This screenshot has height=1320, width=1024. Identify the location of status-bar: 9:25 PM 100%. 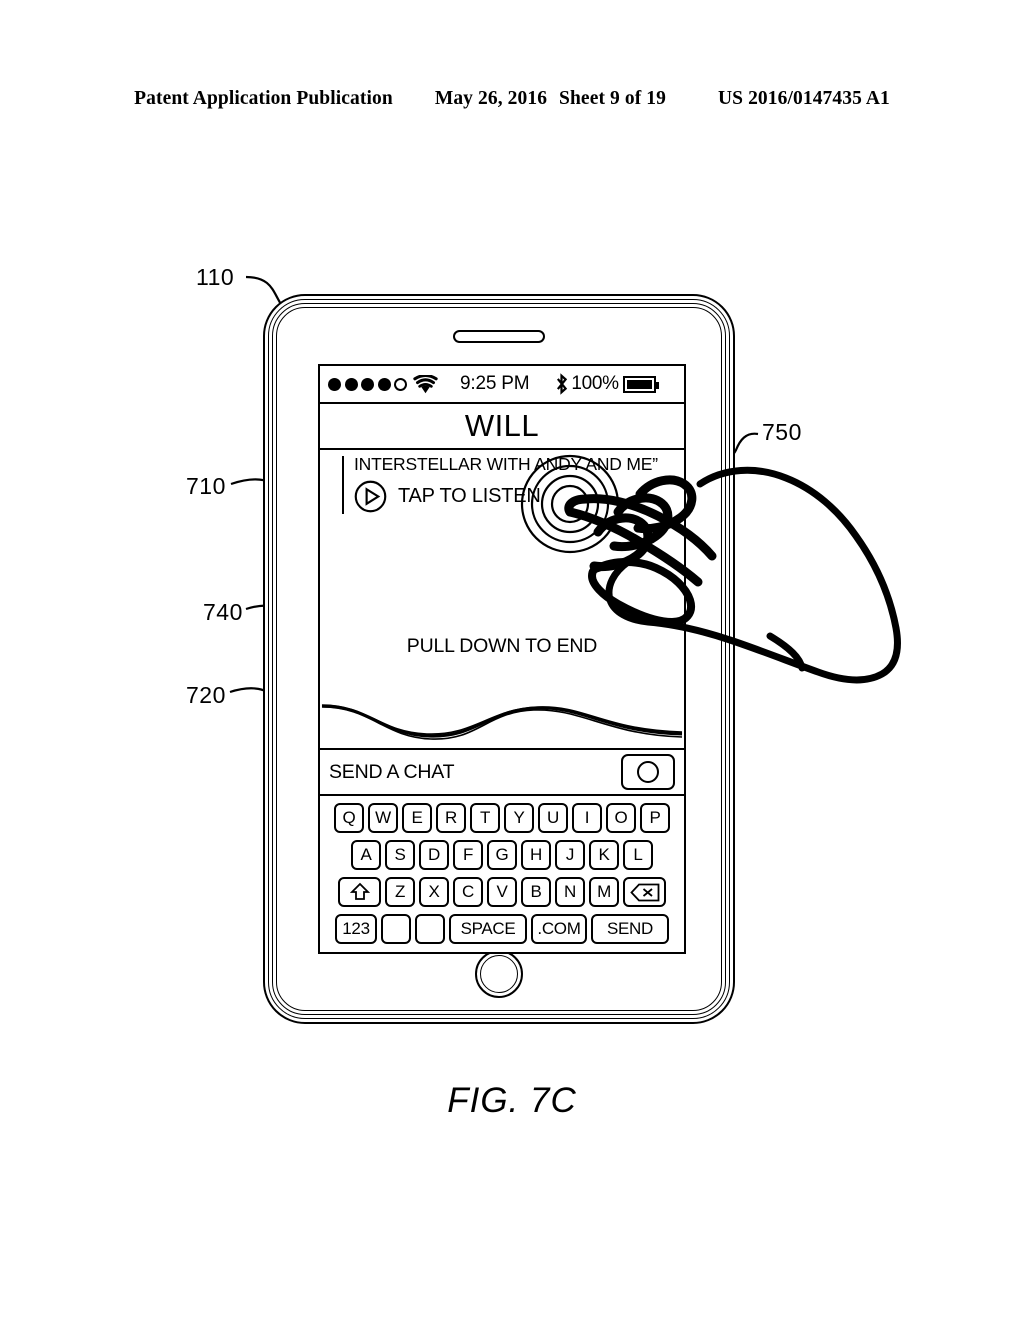
(502, 385).